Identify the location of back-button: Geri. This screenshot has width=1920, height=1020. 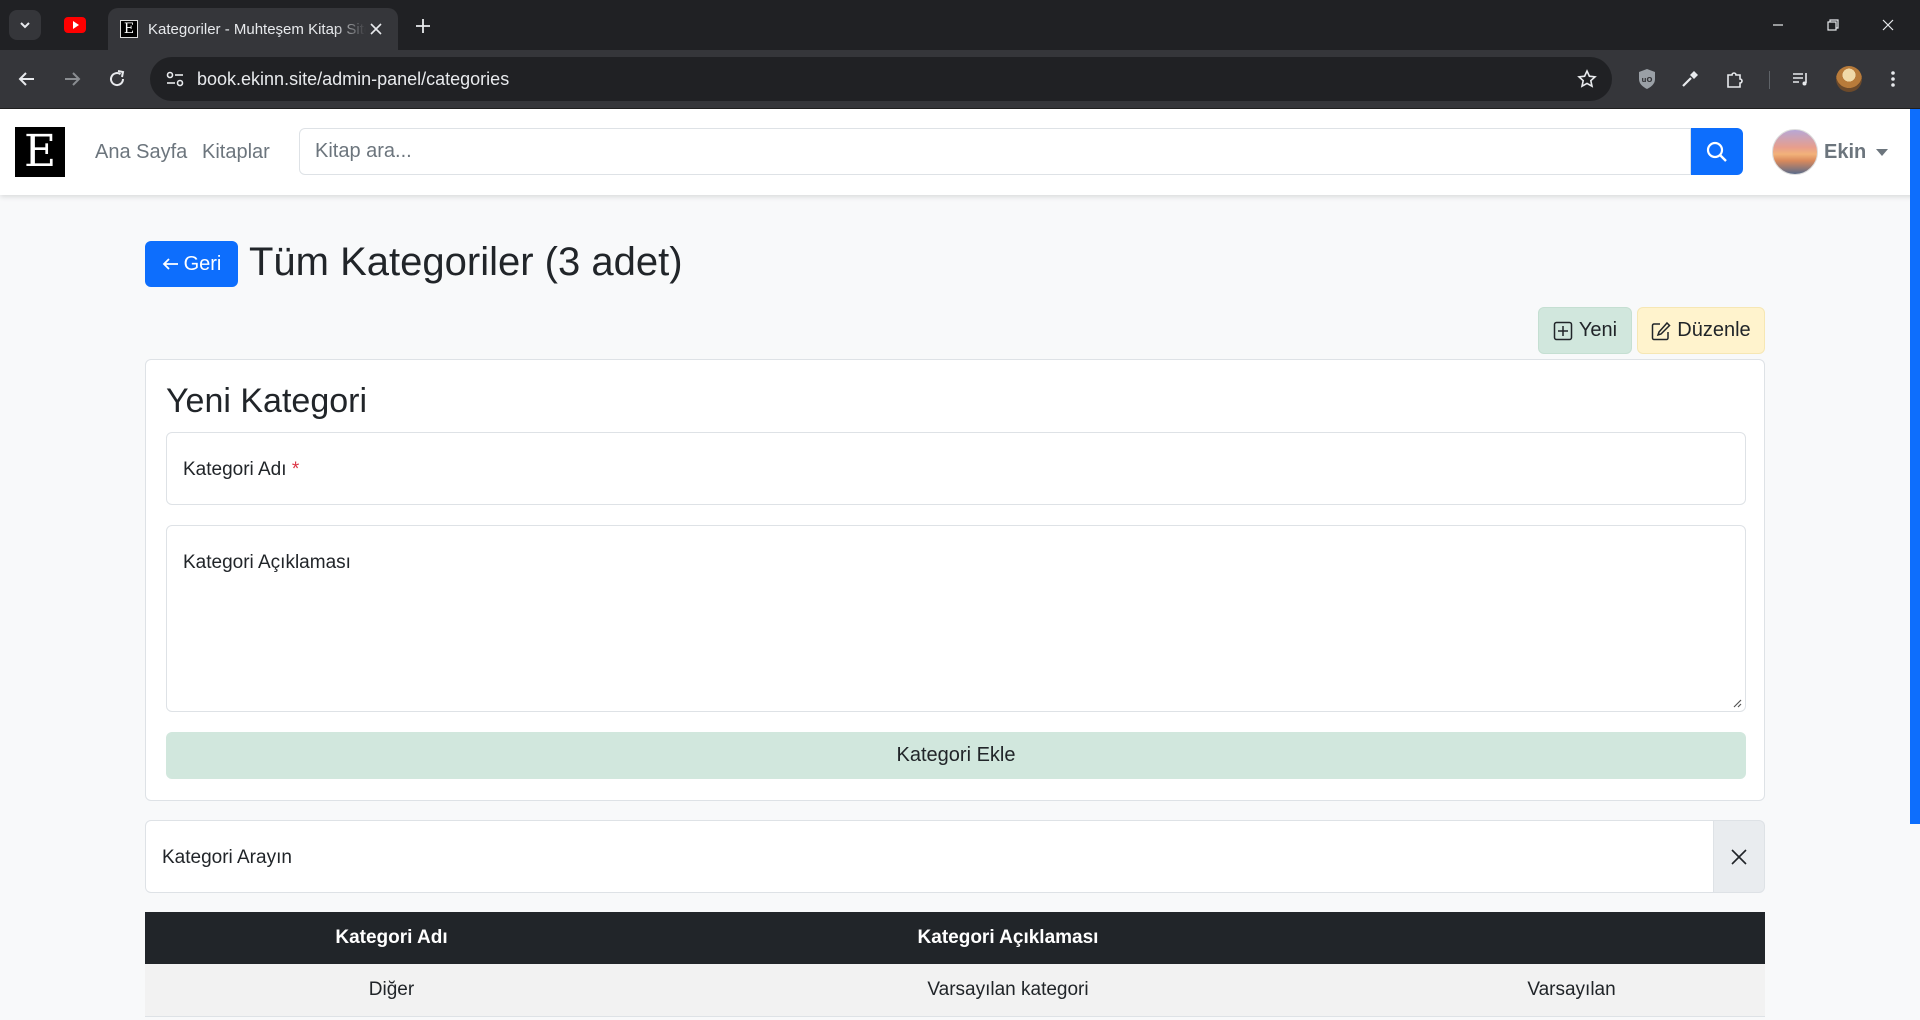
(191, 264).